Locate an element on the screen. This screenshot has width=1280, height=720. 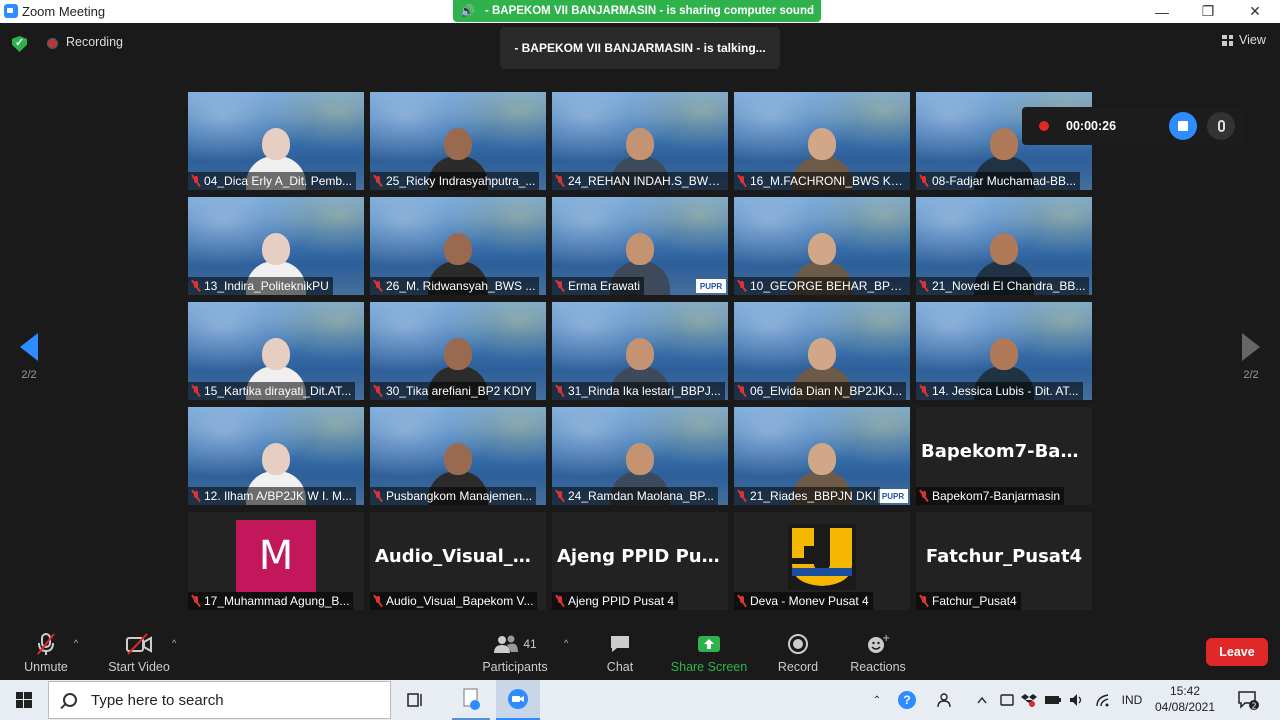
recording-timer: 00:00:26 is located at coordinates (1091, 126).